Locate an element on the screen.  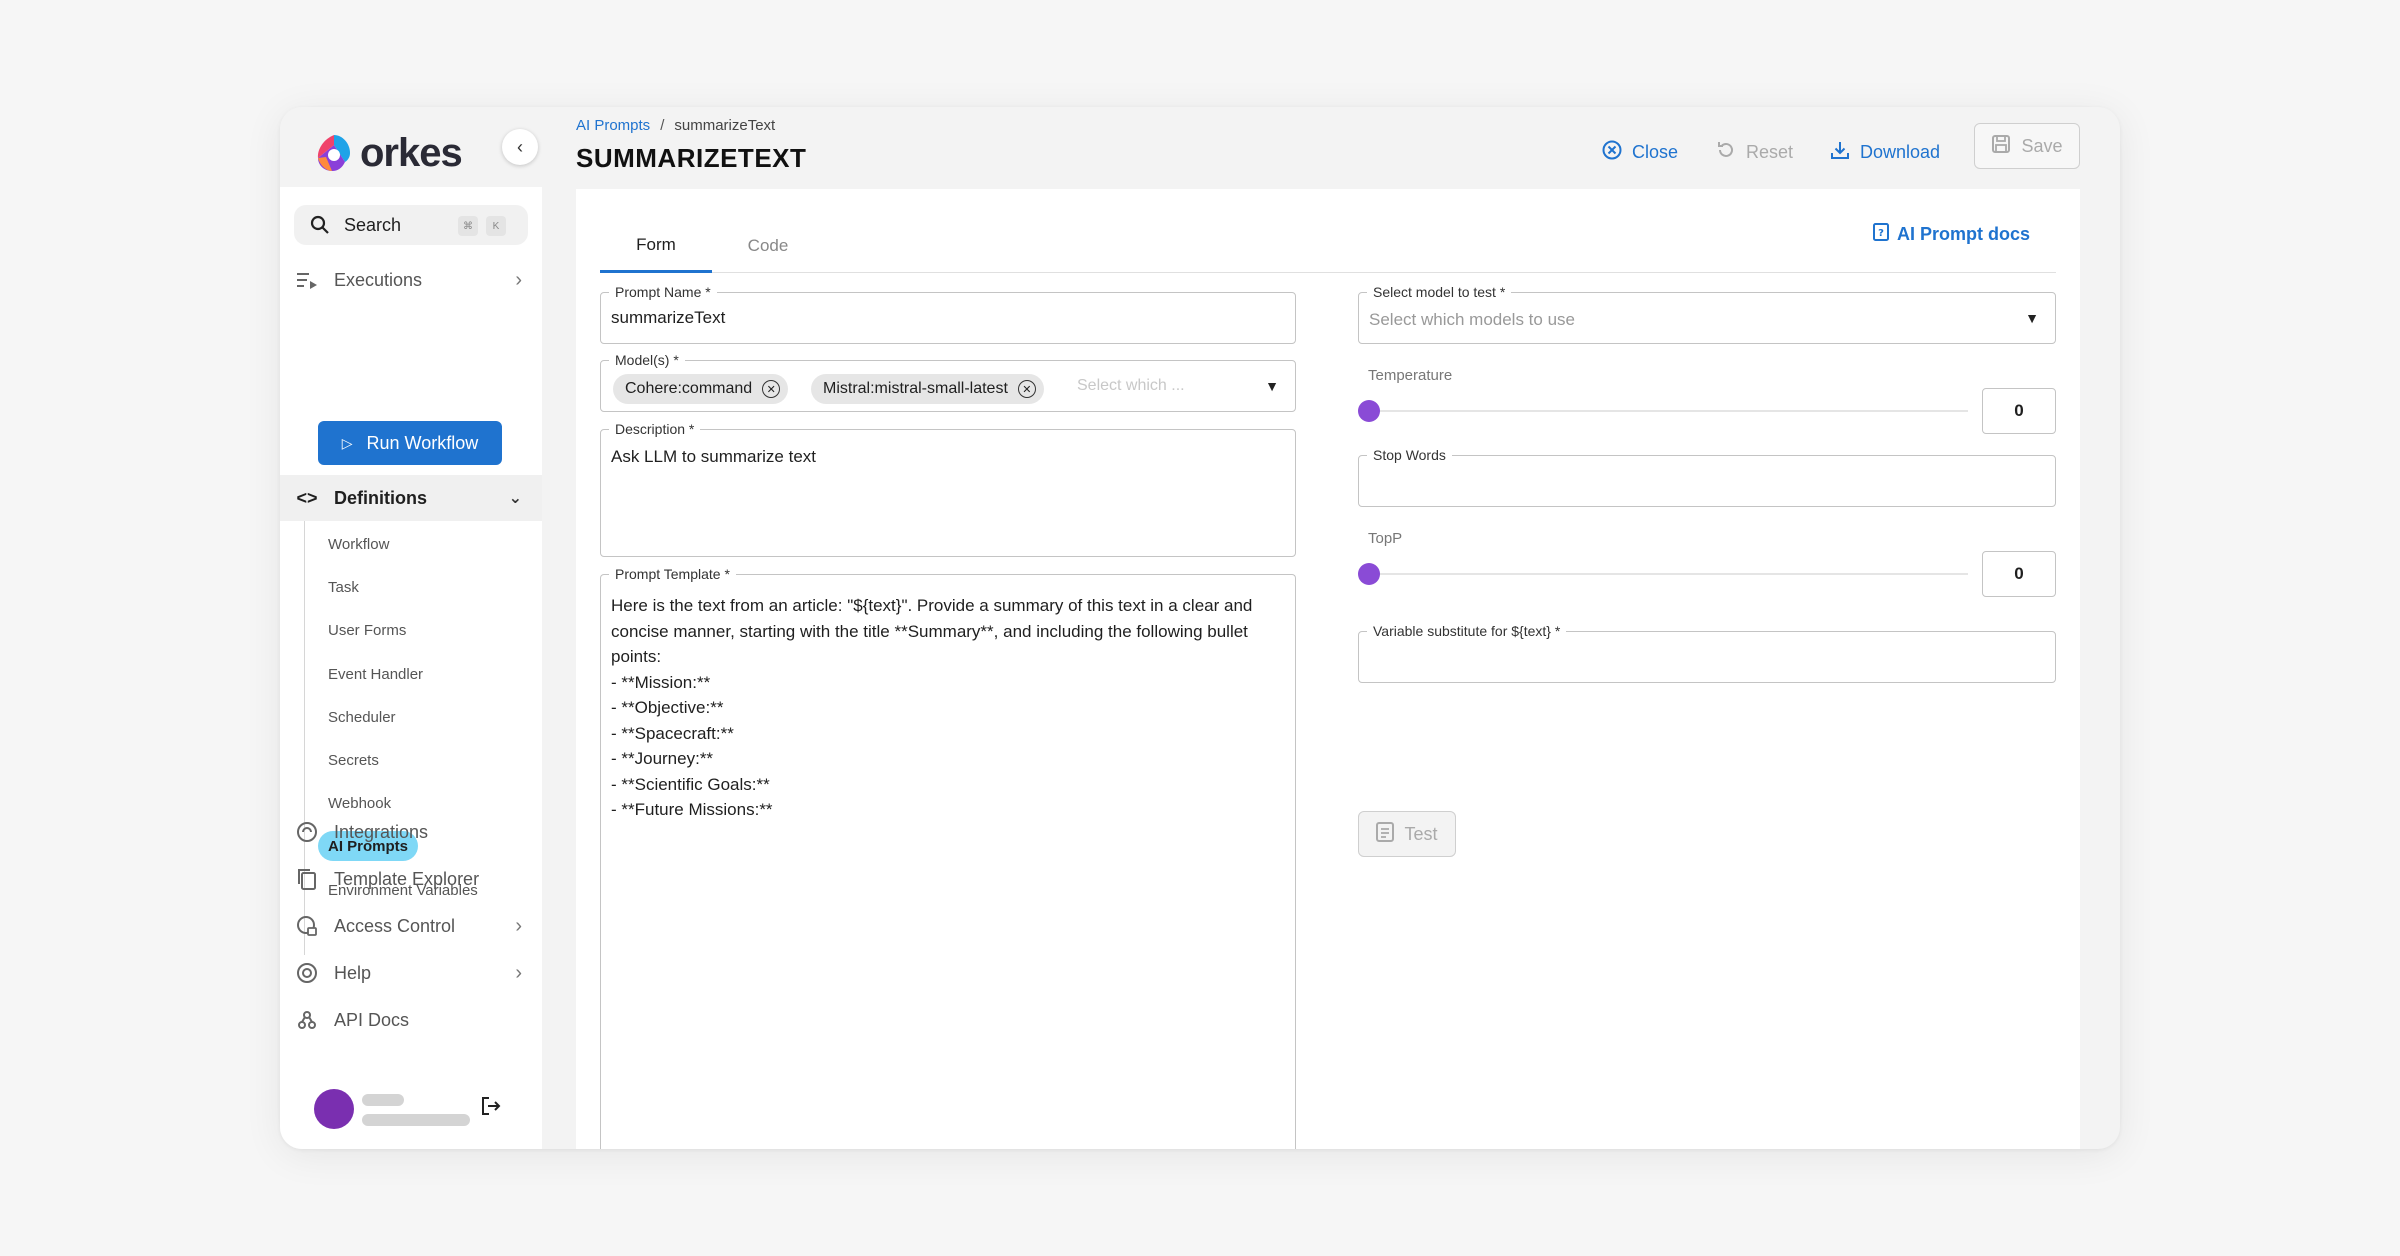
run-workflow-label: Run Workflow is located at coordinates (422, 442).